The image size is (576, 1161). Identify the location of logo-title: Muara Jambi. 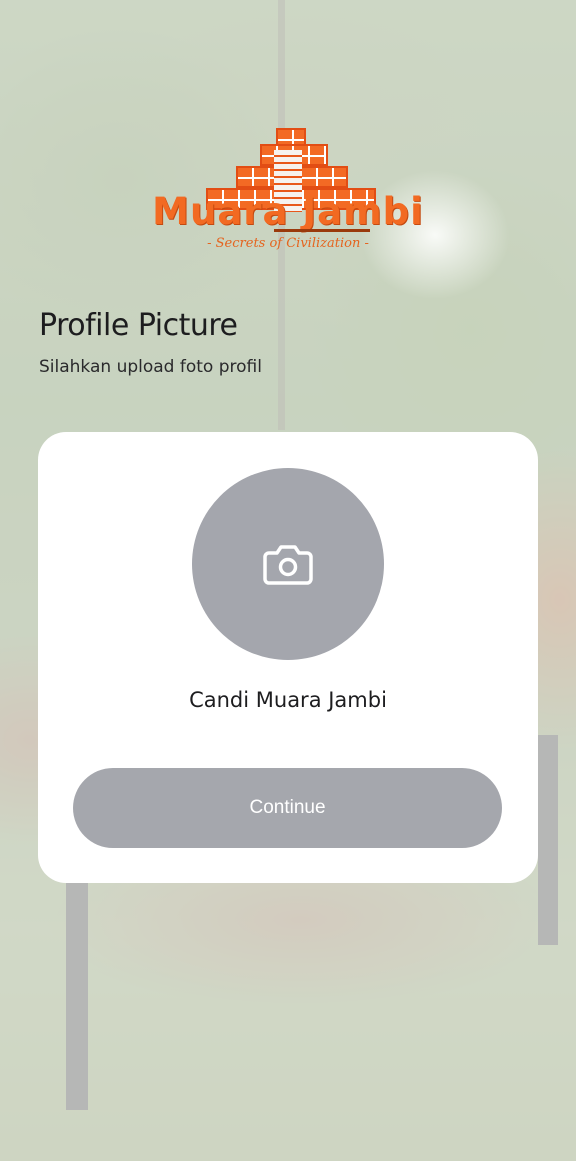
(288, 211).